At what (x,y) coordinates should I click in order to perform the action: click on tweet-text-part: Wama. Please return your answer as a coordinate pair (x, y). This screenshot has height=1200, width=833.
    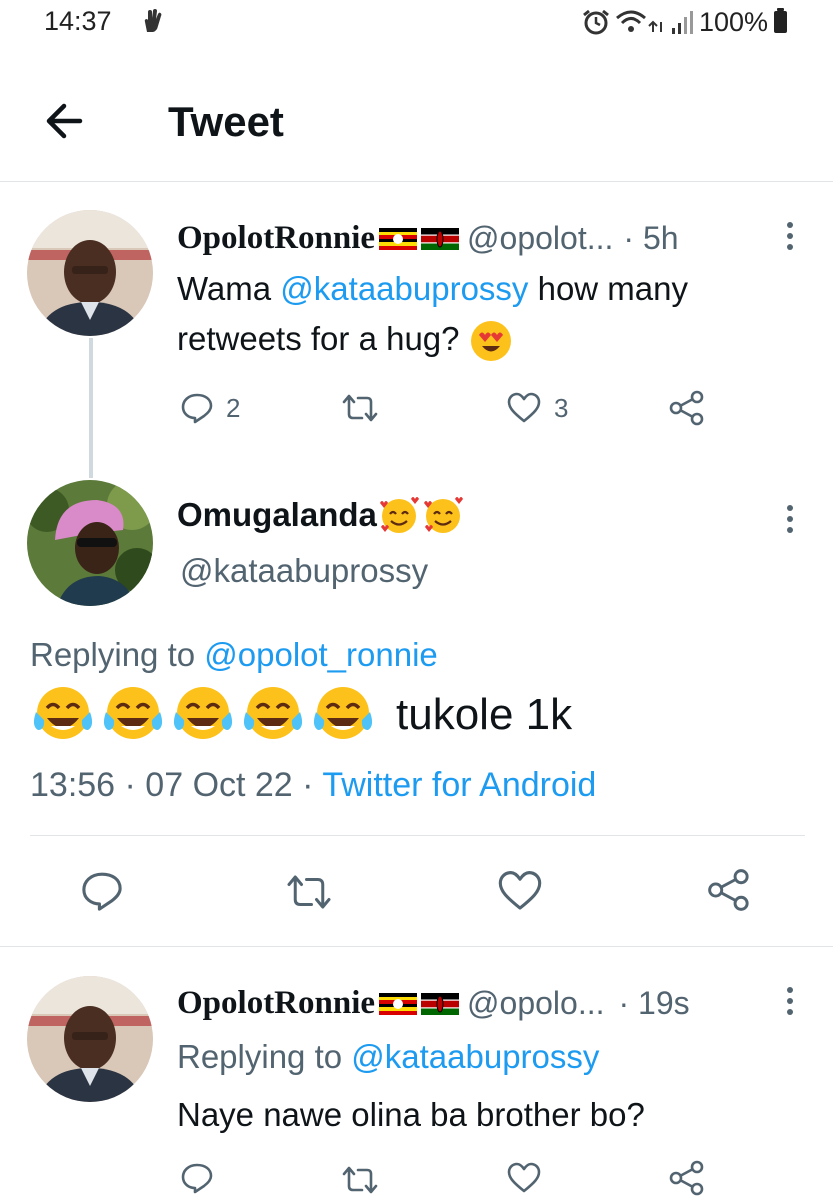
    Looking at the image, I should click on (229, 288).